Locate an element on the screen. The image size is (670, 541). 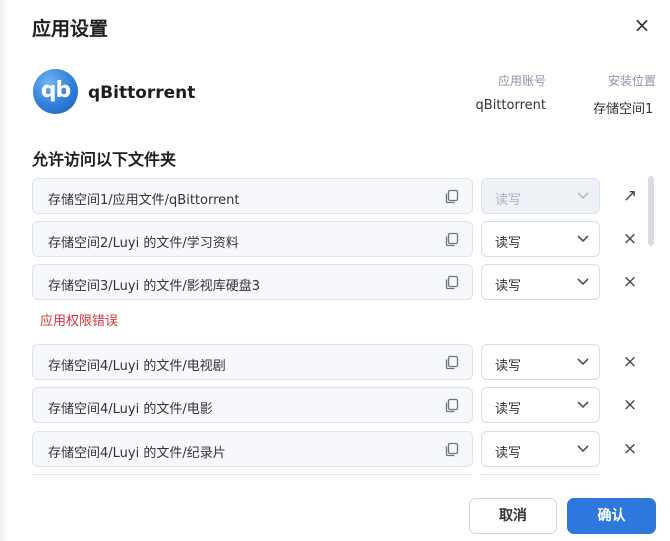
folder-row: 存储空间2/Luyi 的文件/学习资料 读写 × is located at coordinates (337, 239).